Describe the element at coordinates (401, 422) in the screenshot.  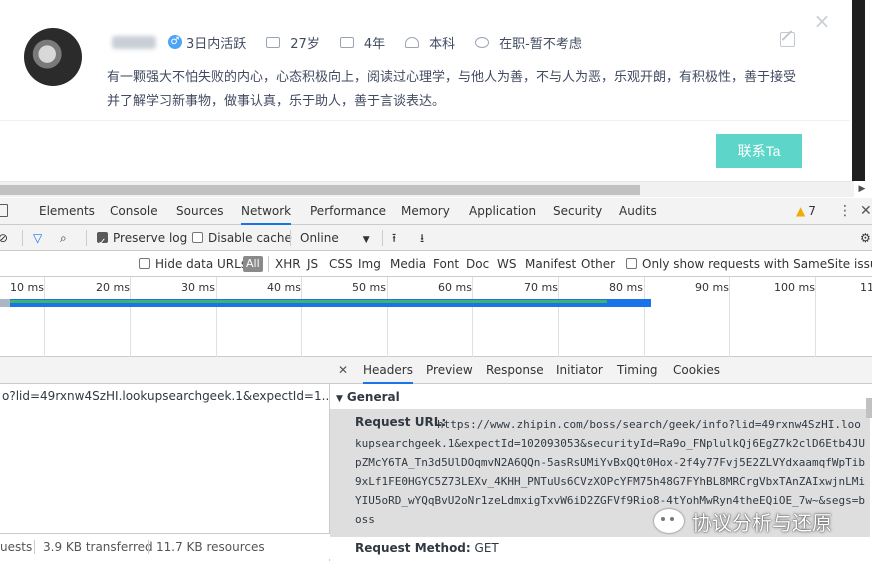
I see `request-url-label: Request URL:` at that location.